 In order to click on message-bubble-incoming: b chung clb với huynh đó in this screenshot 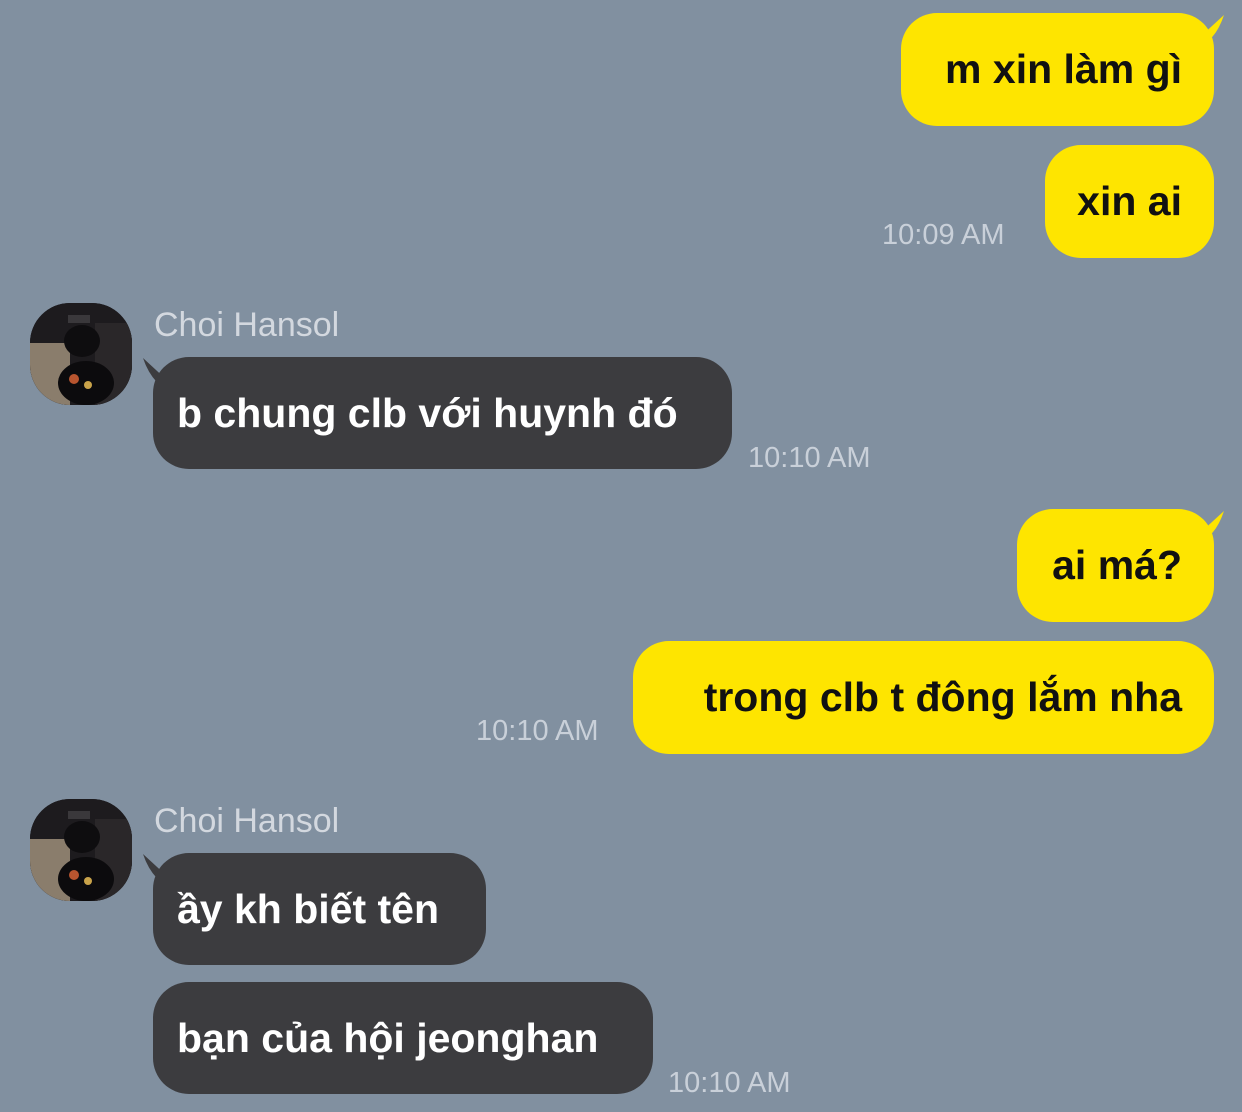, I will do `click(442, 413)`.